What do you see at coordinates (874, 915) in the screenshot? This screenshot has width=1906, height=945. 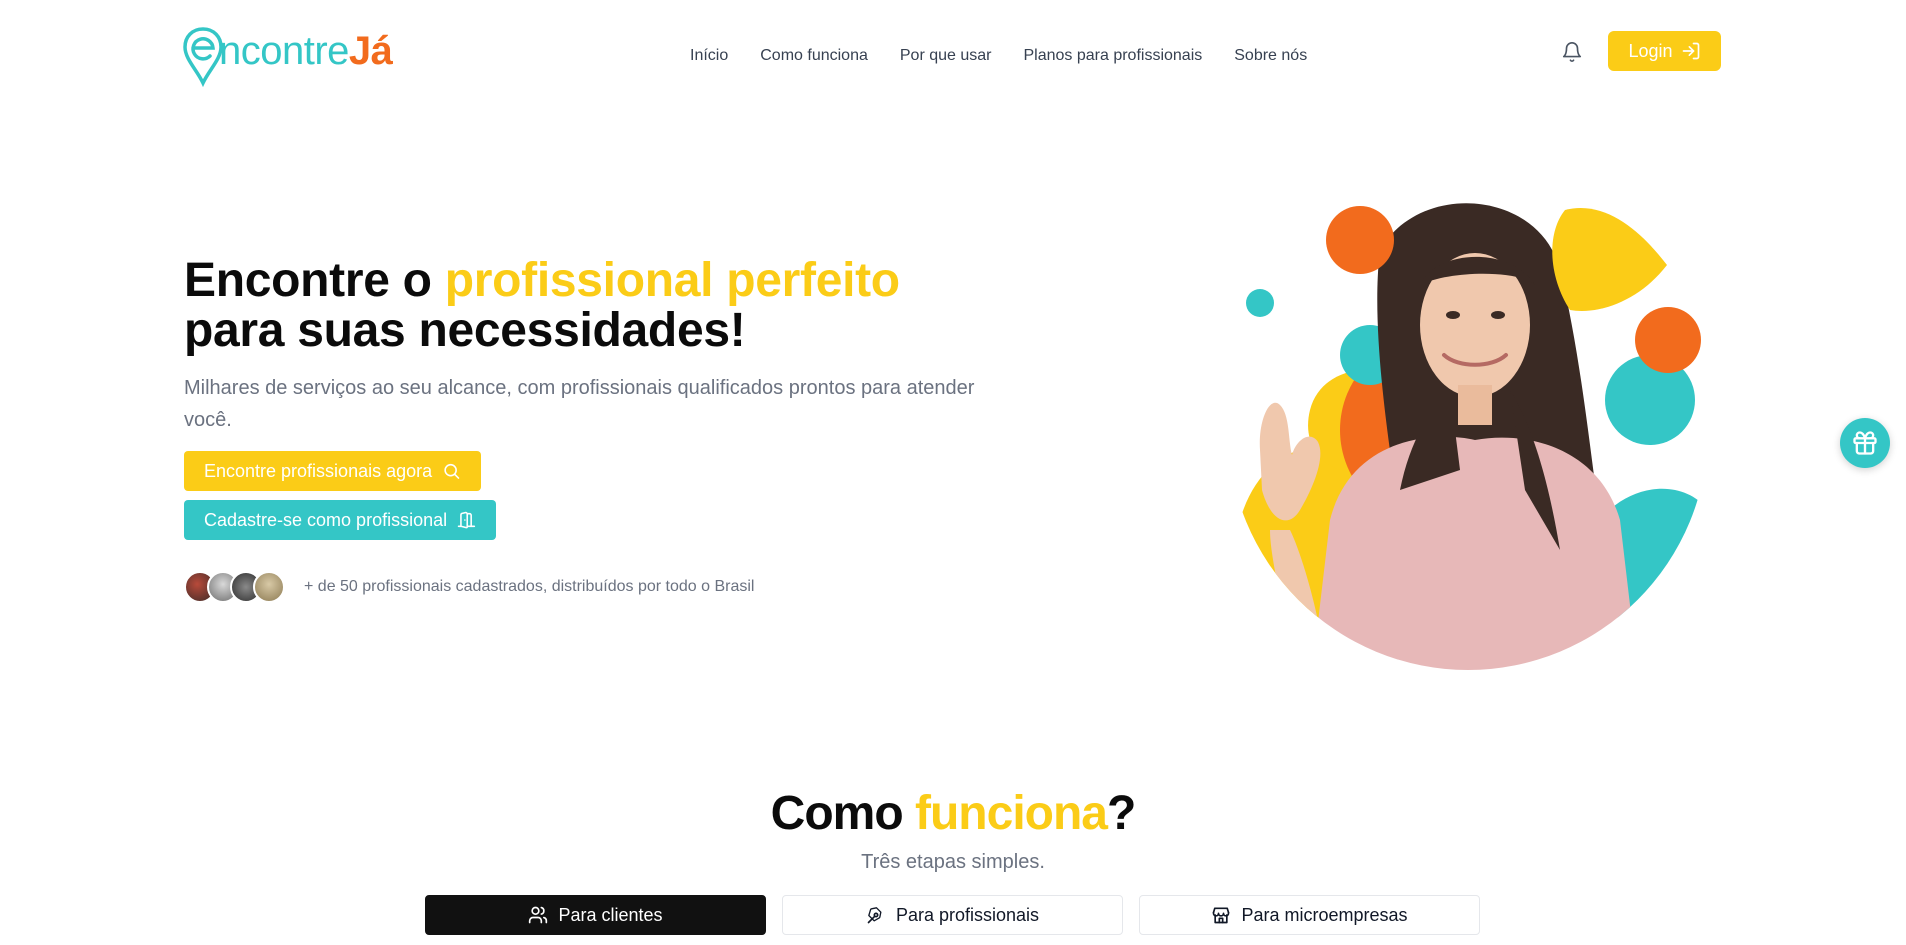 I see `pen-tool-icon` at bounding box center [874, 915].